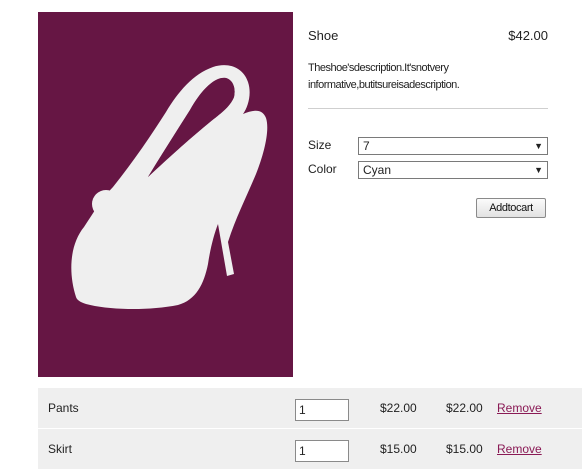 The image size is (582, 470). I want to click on color-select-value: Cyan, so click(377, 170).